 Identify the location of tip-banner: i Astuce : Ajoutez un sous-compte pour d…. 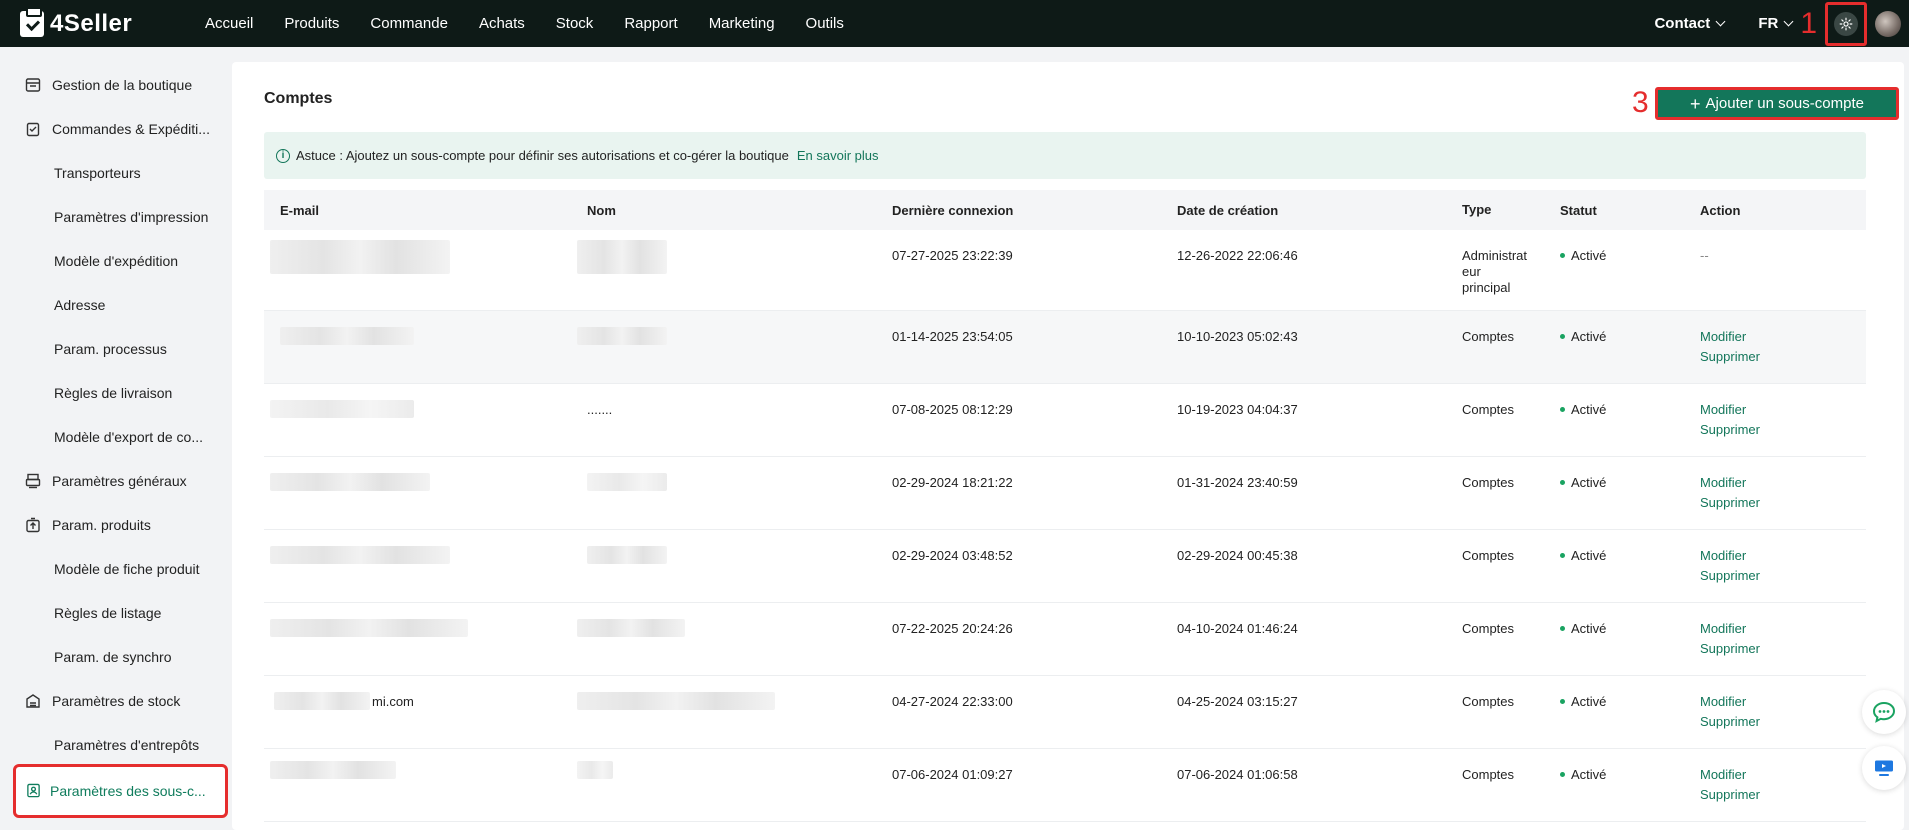
(1065, 155).